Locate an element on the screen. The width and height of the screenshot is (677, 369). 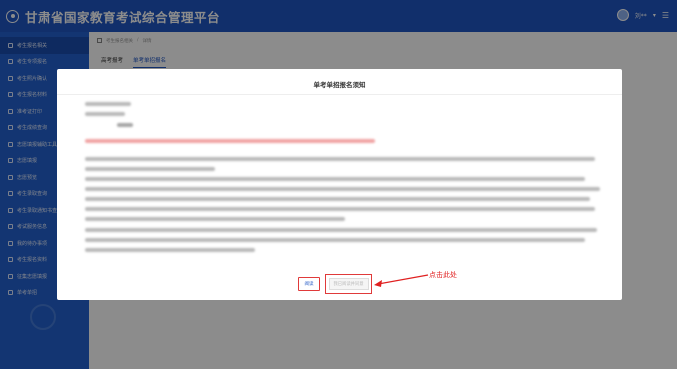
agree-highlight-box: 我已阅读并同意 is located at coordinates (348, 284).